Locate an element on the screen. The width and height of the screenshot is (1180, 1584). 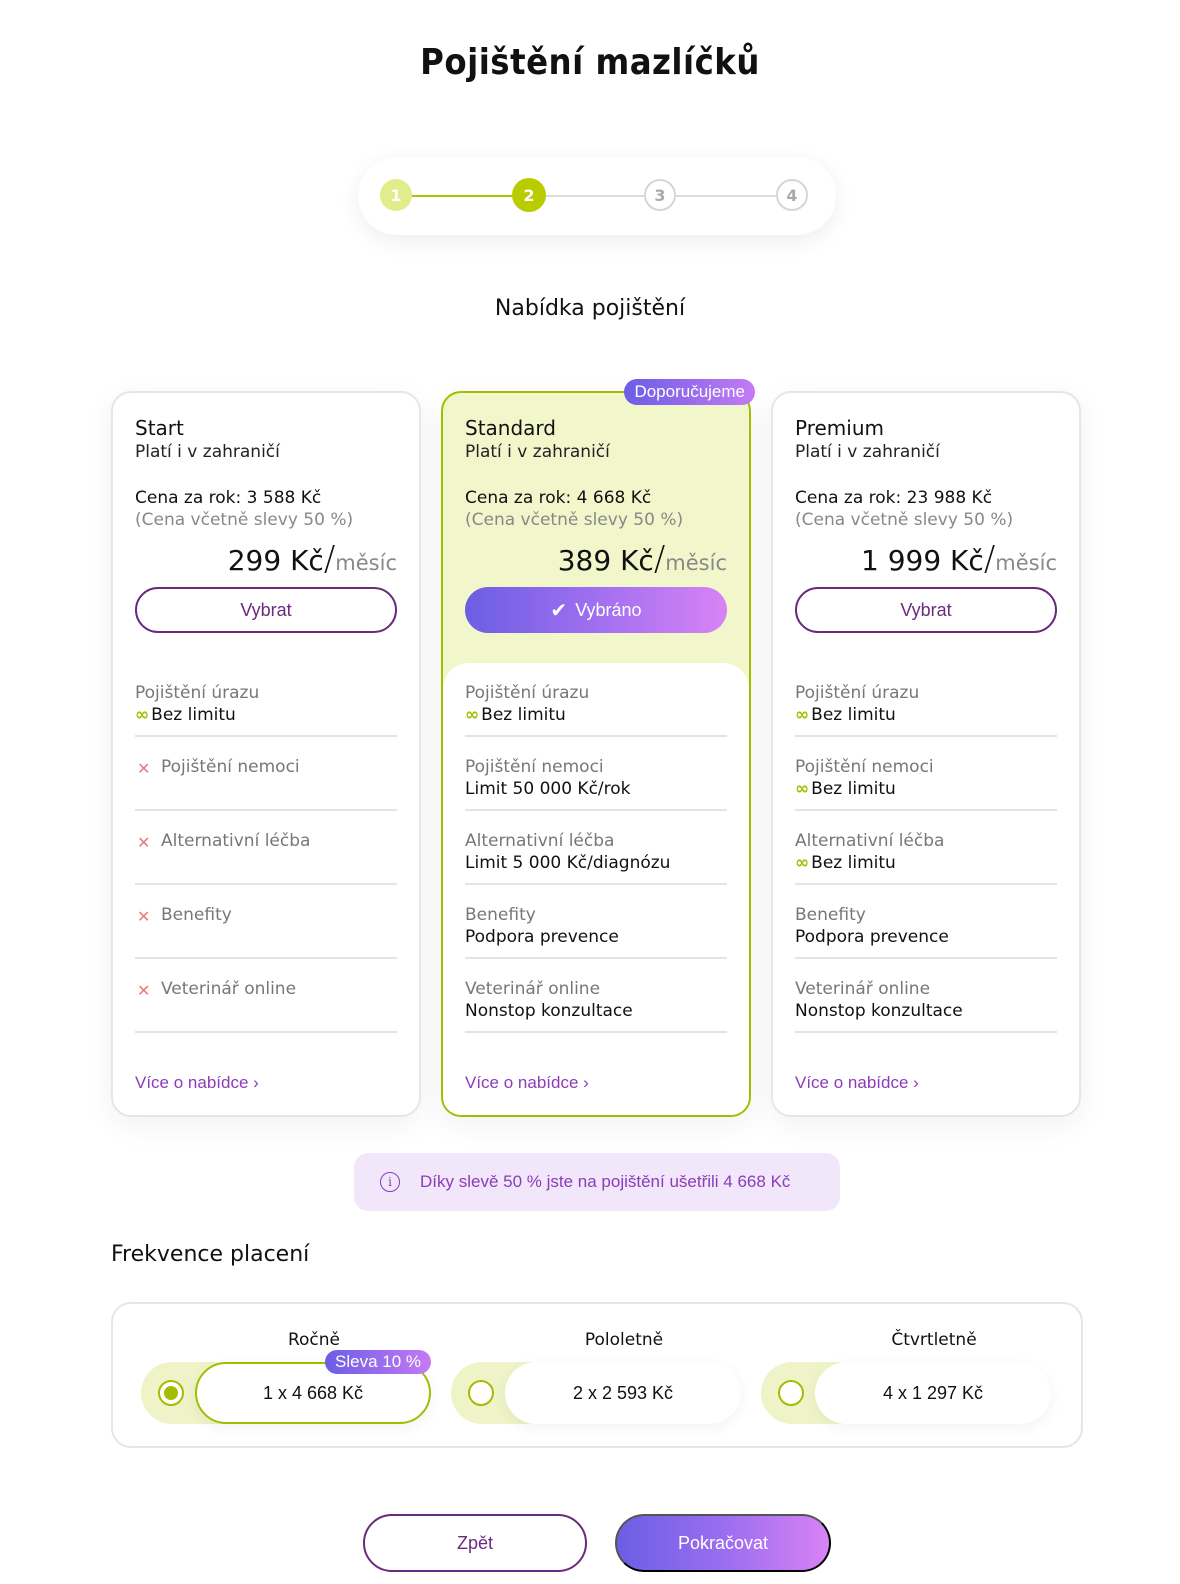
plan-year-price: Cena za rok: 3 588 Kč is located at coordinates (228, 498).